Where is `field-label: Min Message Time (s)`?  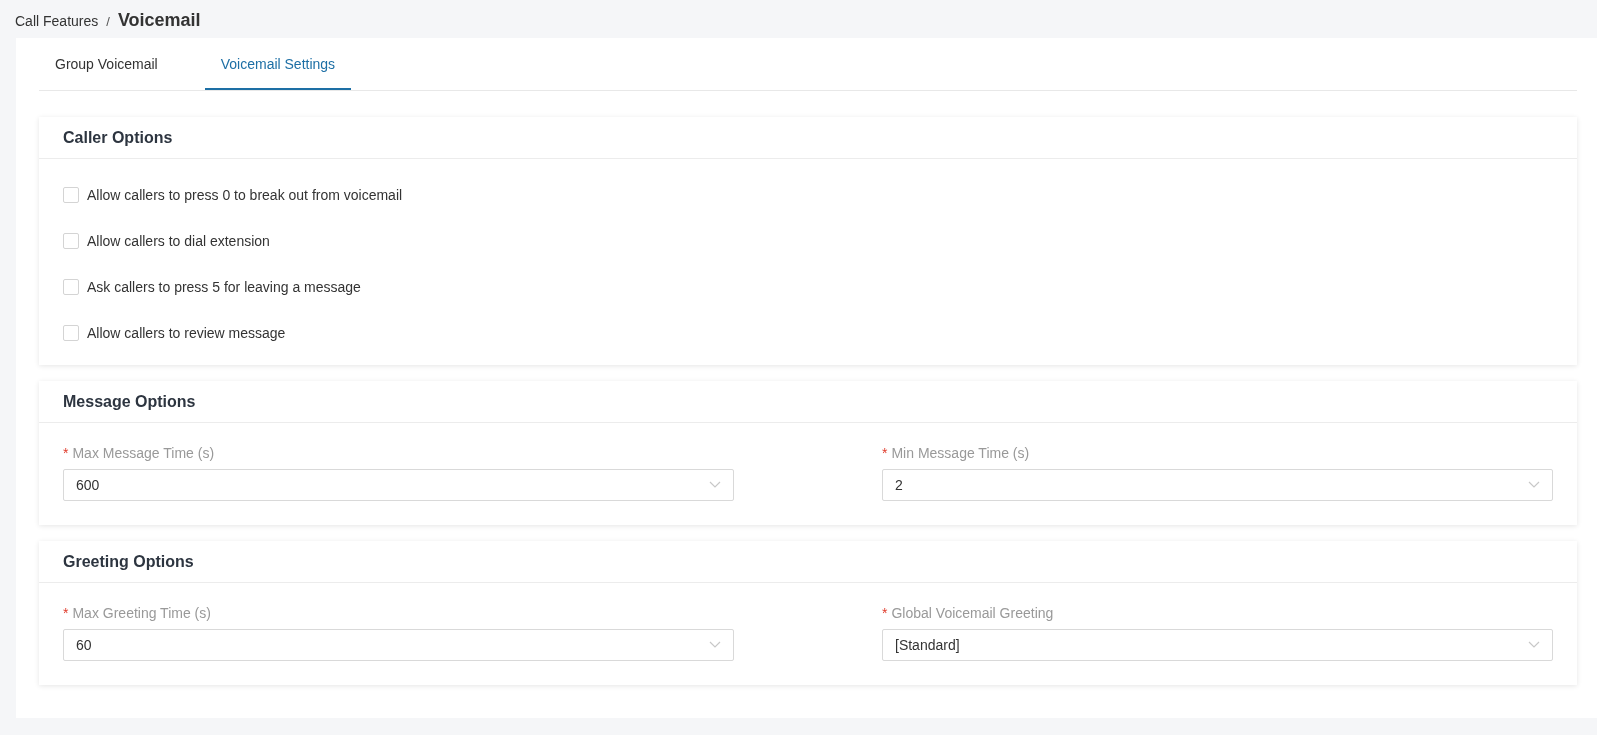 field-label: Min Message Time (s) is located at coordinates (960, 453).